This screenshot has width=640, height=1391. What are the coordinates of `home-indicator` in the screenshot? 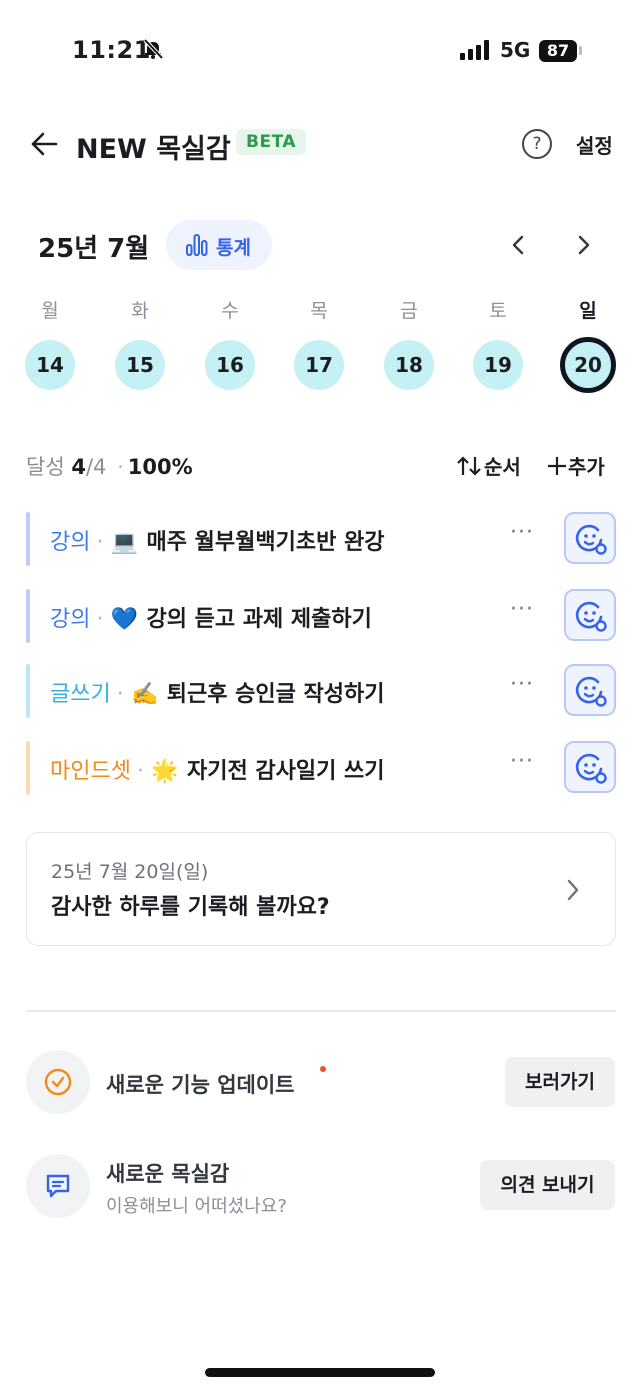 It's located at (320, 1372).